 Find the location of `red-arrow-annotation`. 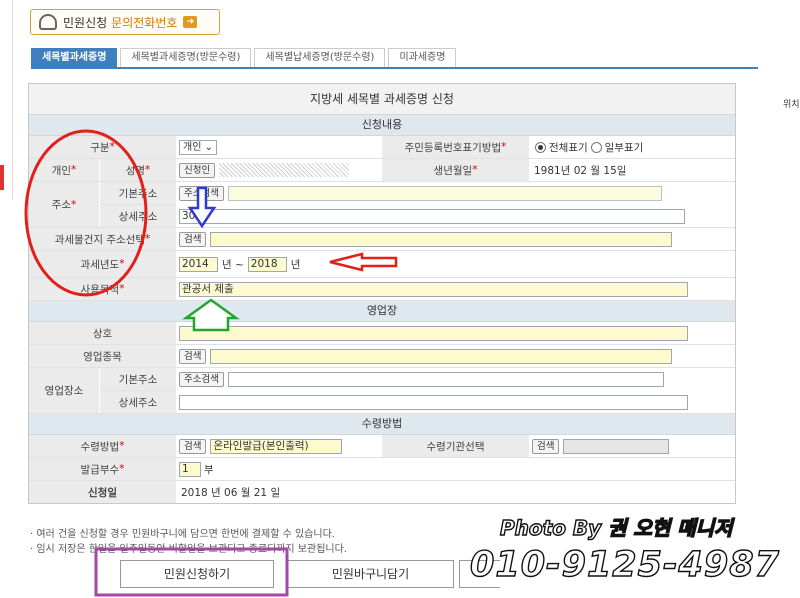

red-arrow-annotation is located at coordinates (363, 262).